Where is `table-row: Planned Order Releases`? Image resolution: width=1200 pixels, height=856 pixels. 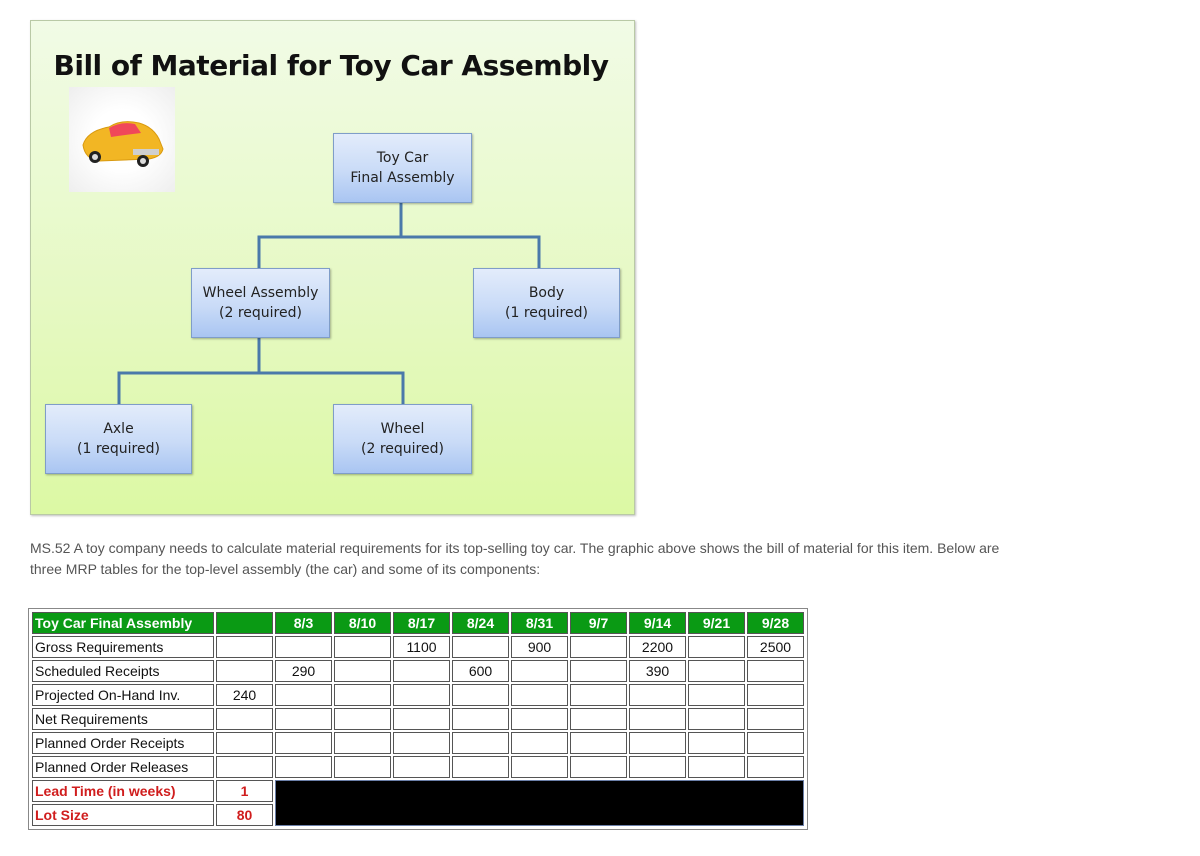
table-row: Planned Order Releases is located at coordinates (418, 767).